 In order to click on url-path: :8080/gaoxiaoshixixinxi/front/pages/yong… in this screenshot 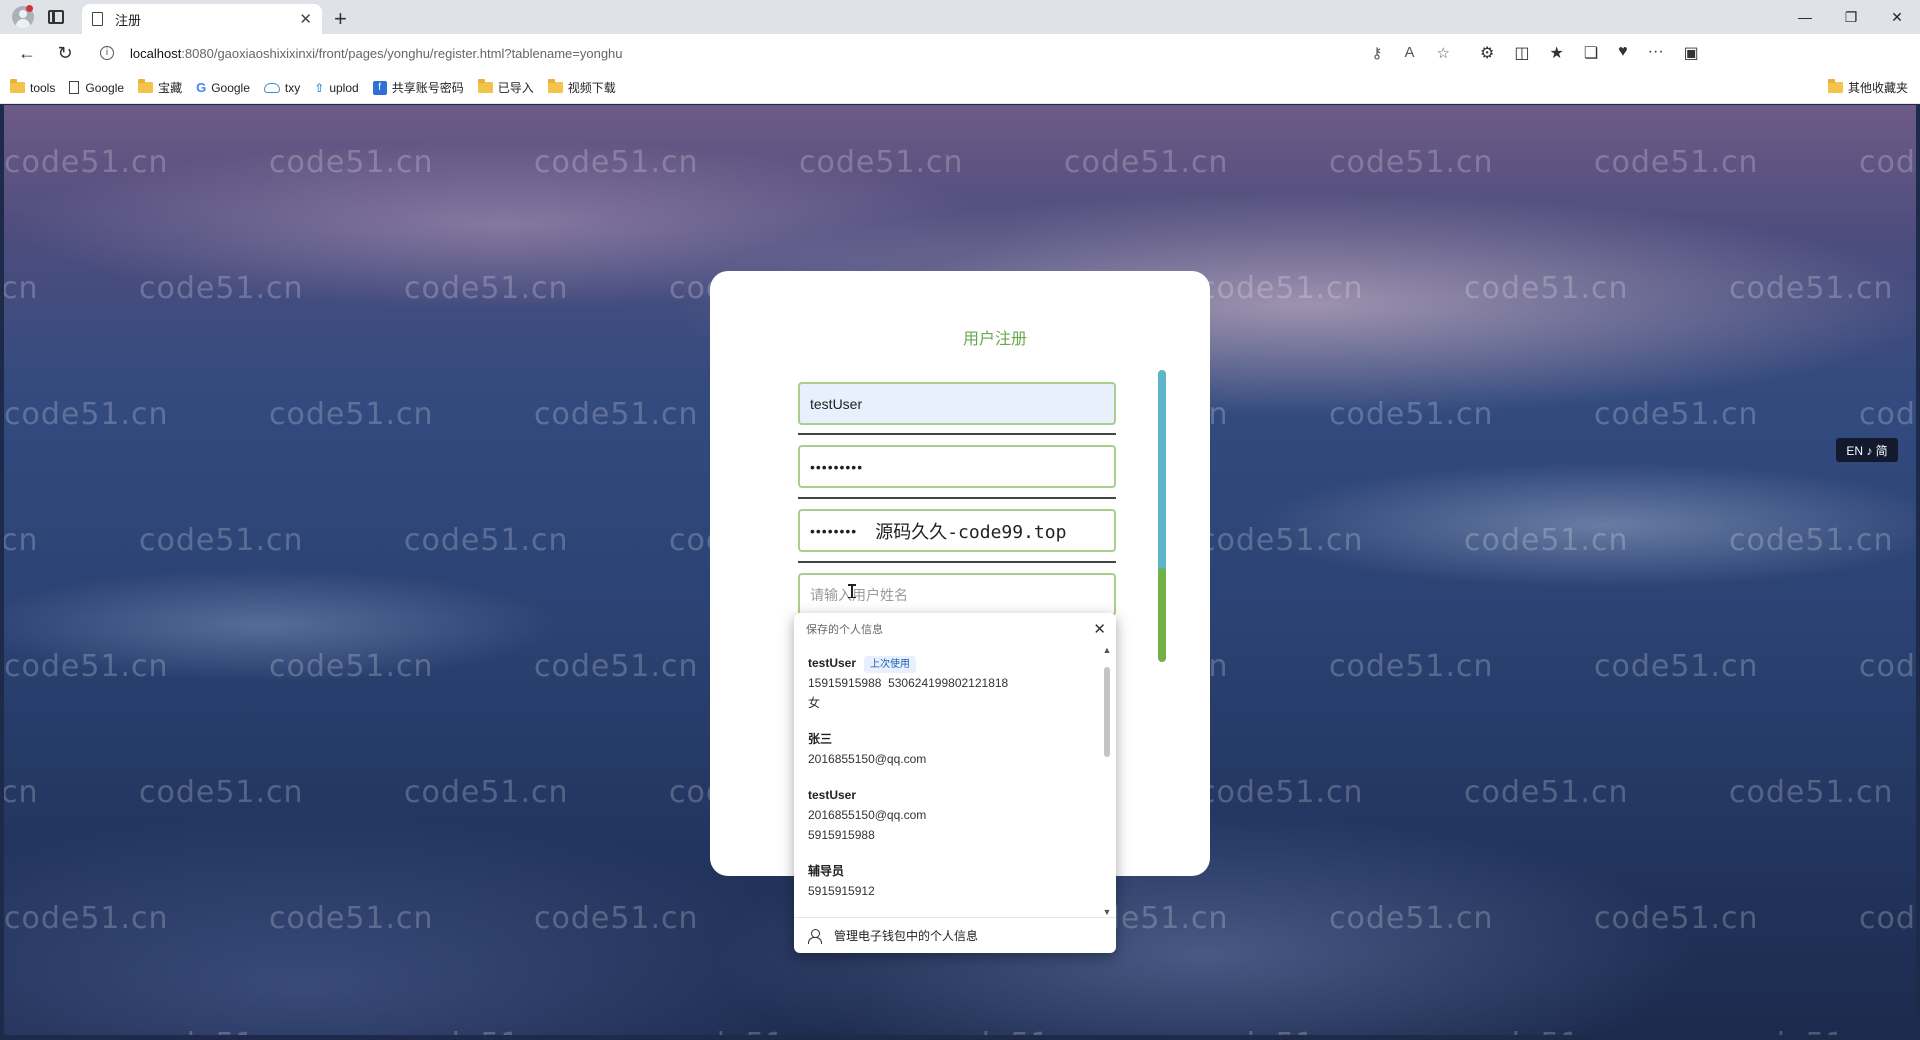, I will do `click(402, 53)`.